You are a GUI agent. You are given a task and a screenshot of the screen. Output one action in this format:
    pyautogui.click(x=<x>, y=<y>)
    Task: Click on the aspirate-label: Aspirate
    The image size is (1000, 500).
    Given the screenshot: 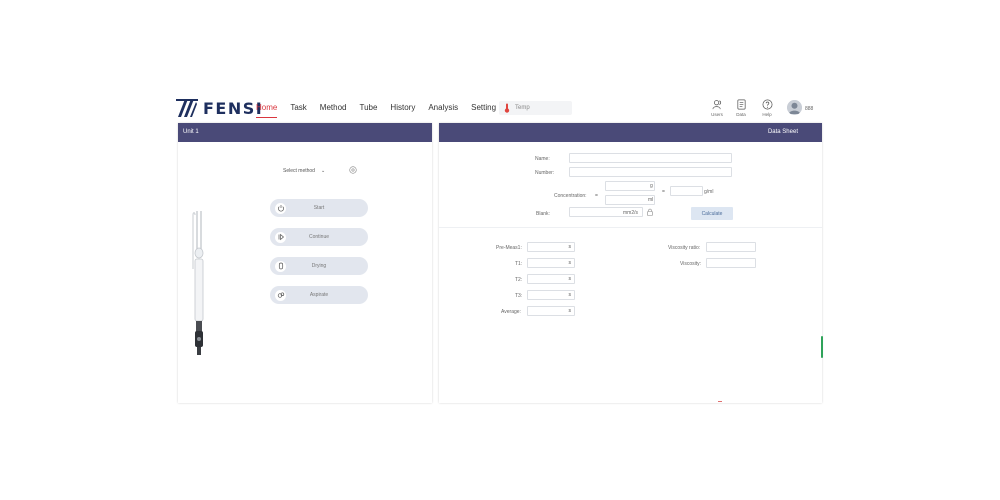 What is the action you would take?
    pyautogui.click(x=319, y=295)
    